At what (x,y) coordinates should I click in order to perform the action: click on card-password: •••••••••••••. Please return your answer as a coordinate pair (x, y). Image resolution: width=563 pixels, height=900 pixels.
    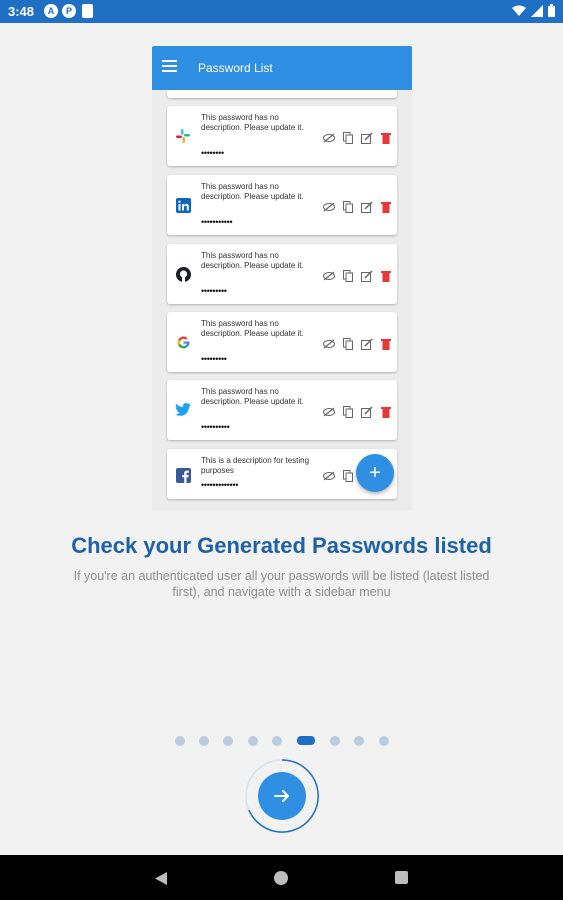
    Looking at the image, I should click on (220, 485).